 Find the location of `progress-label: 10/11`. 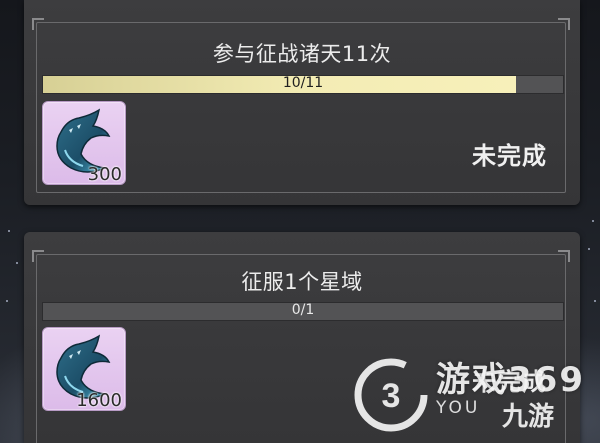

progress-label: 10/11 is located at coordinates (303, 83).